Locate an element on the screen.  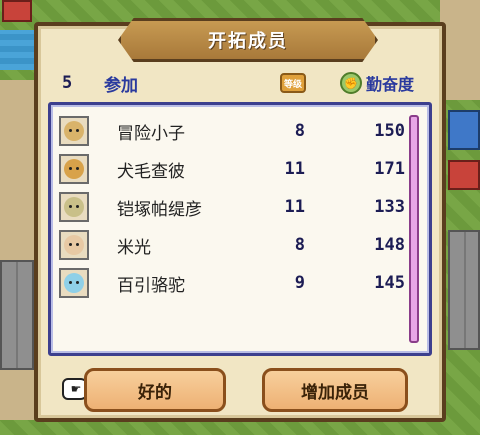
diligence-column-label: 勤奋度 is located at coordinates (390, 84).